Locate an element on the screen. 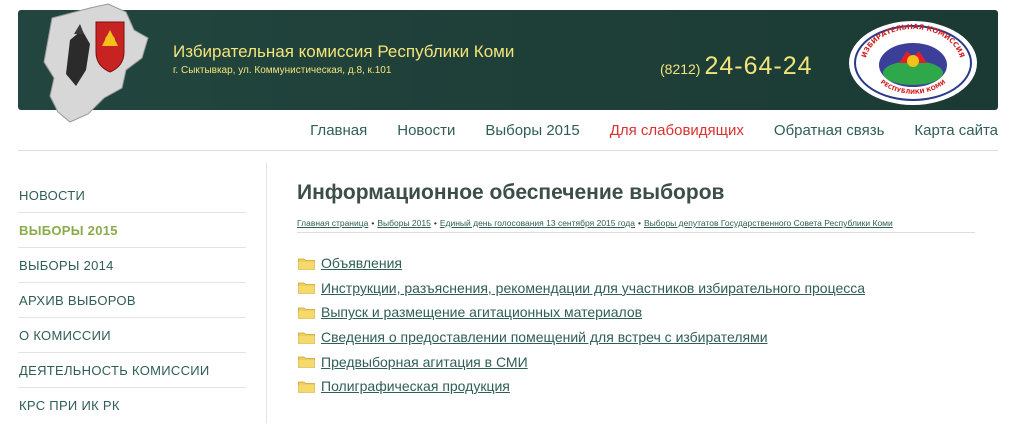 The height and width of the screenshot is (447, 1024). nav-home: Главная is located at coordinates (338, 132).